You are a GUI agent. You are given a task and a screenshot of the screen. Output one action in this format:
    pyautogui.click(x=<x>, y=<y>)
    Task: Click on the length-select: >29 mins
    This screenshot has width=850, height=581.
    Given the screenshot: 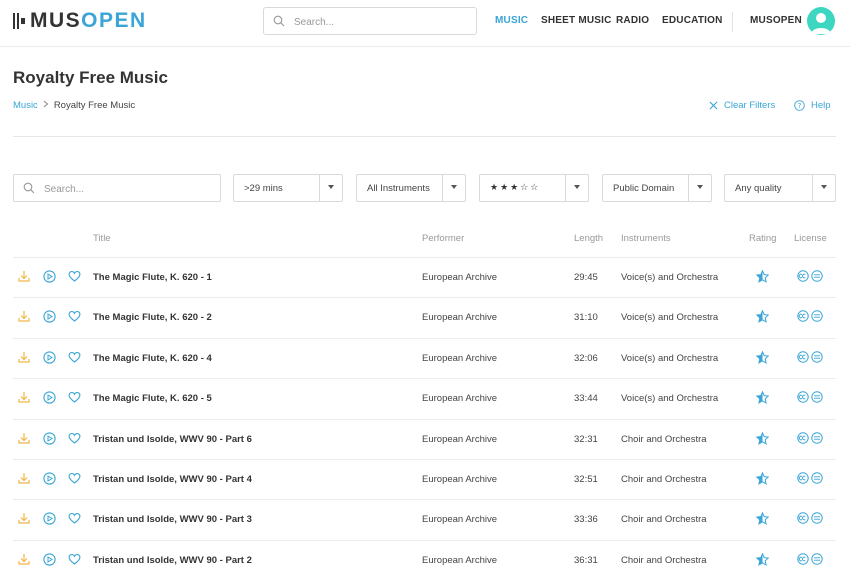 What is the action you would take?
    pyautogui.click(x=288, y=188)
    